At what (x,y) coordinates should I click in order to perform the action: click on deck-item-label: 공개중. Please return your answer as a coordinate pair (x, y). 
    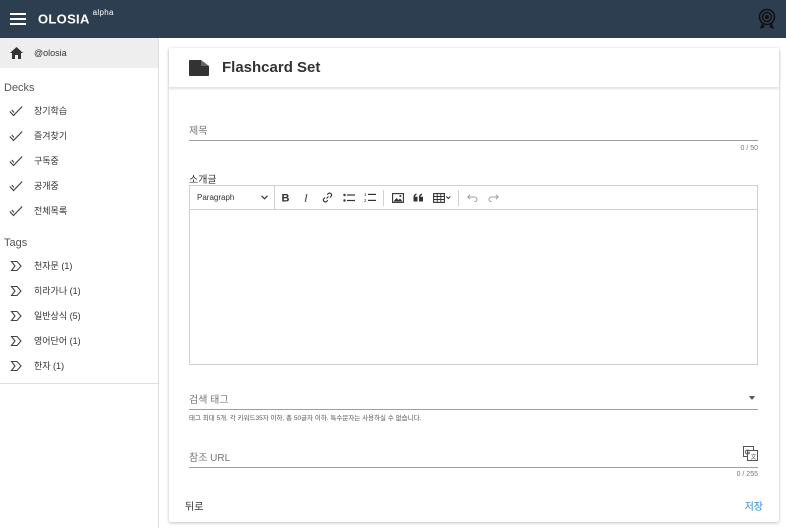
    Looking at the image, I should click on (46, 186).